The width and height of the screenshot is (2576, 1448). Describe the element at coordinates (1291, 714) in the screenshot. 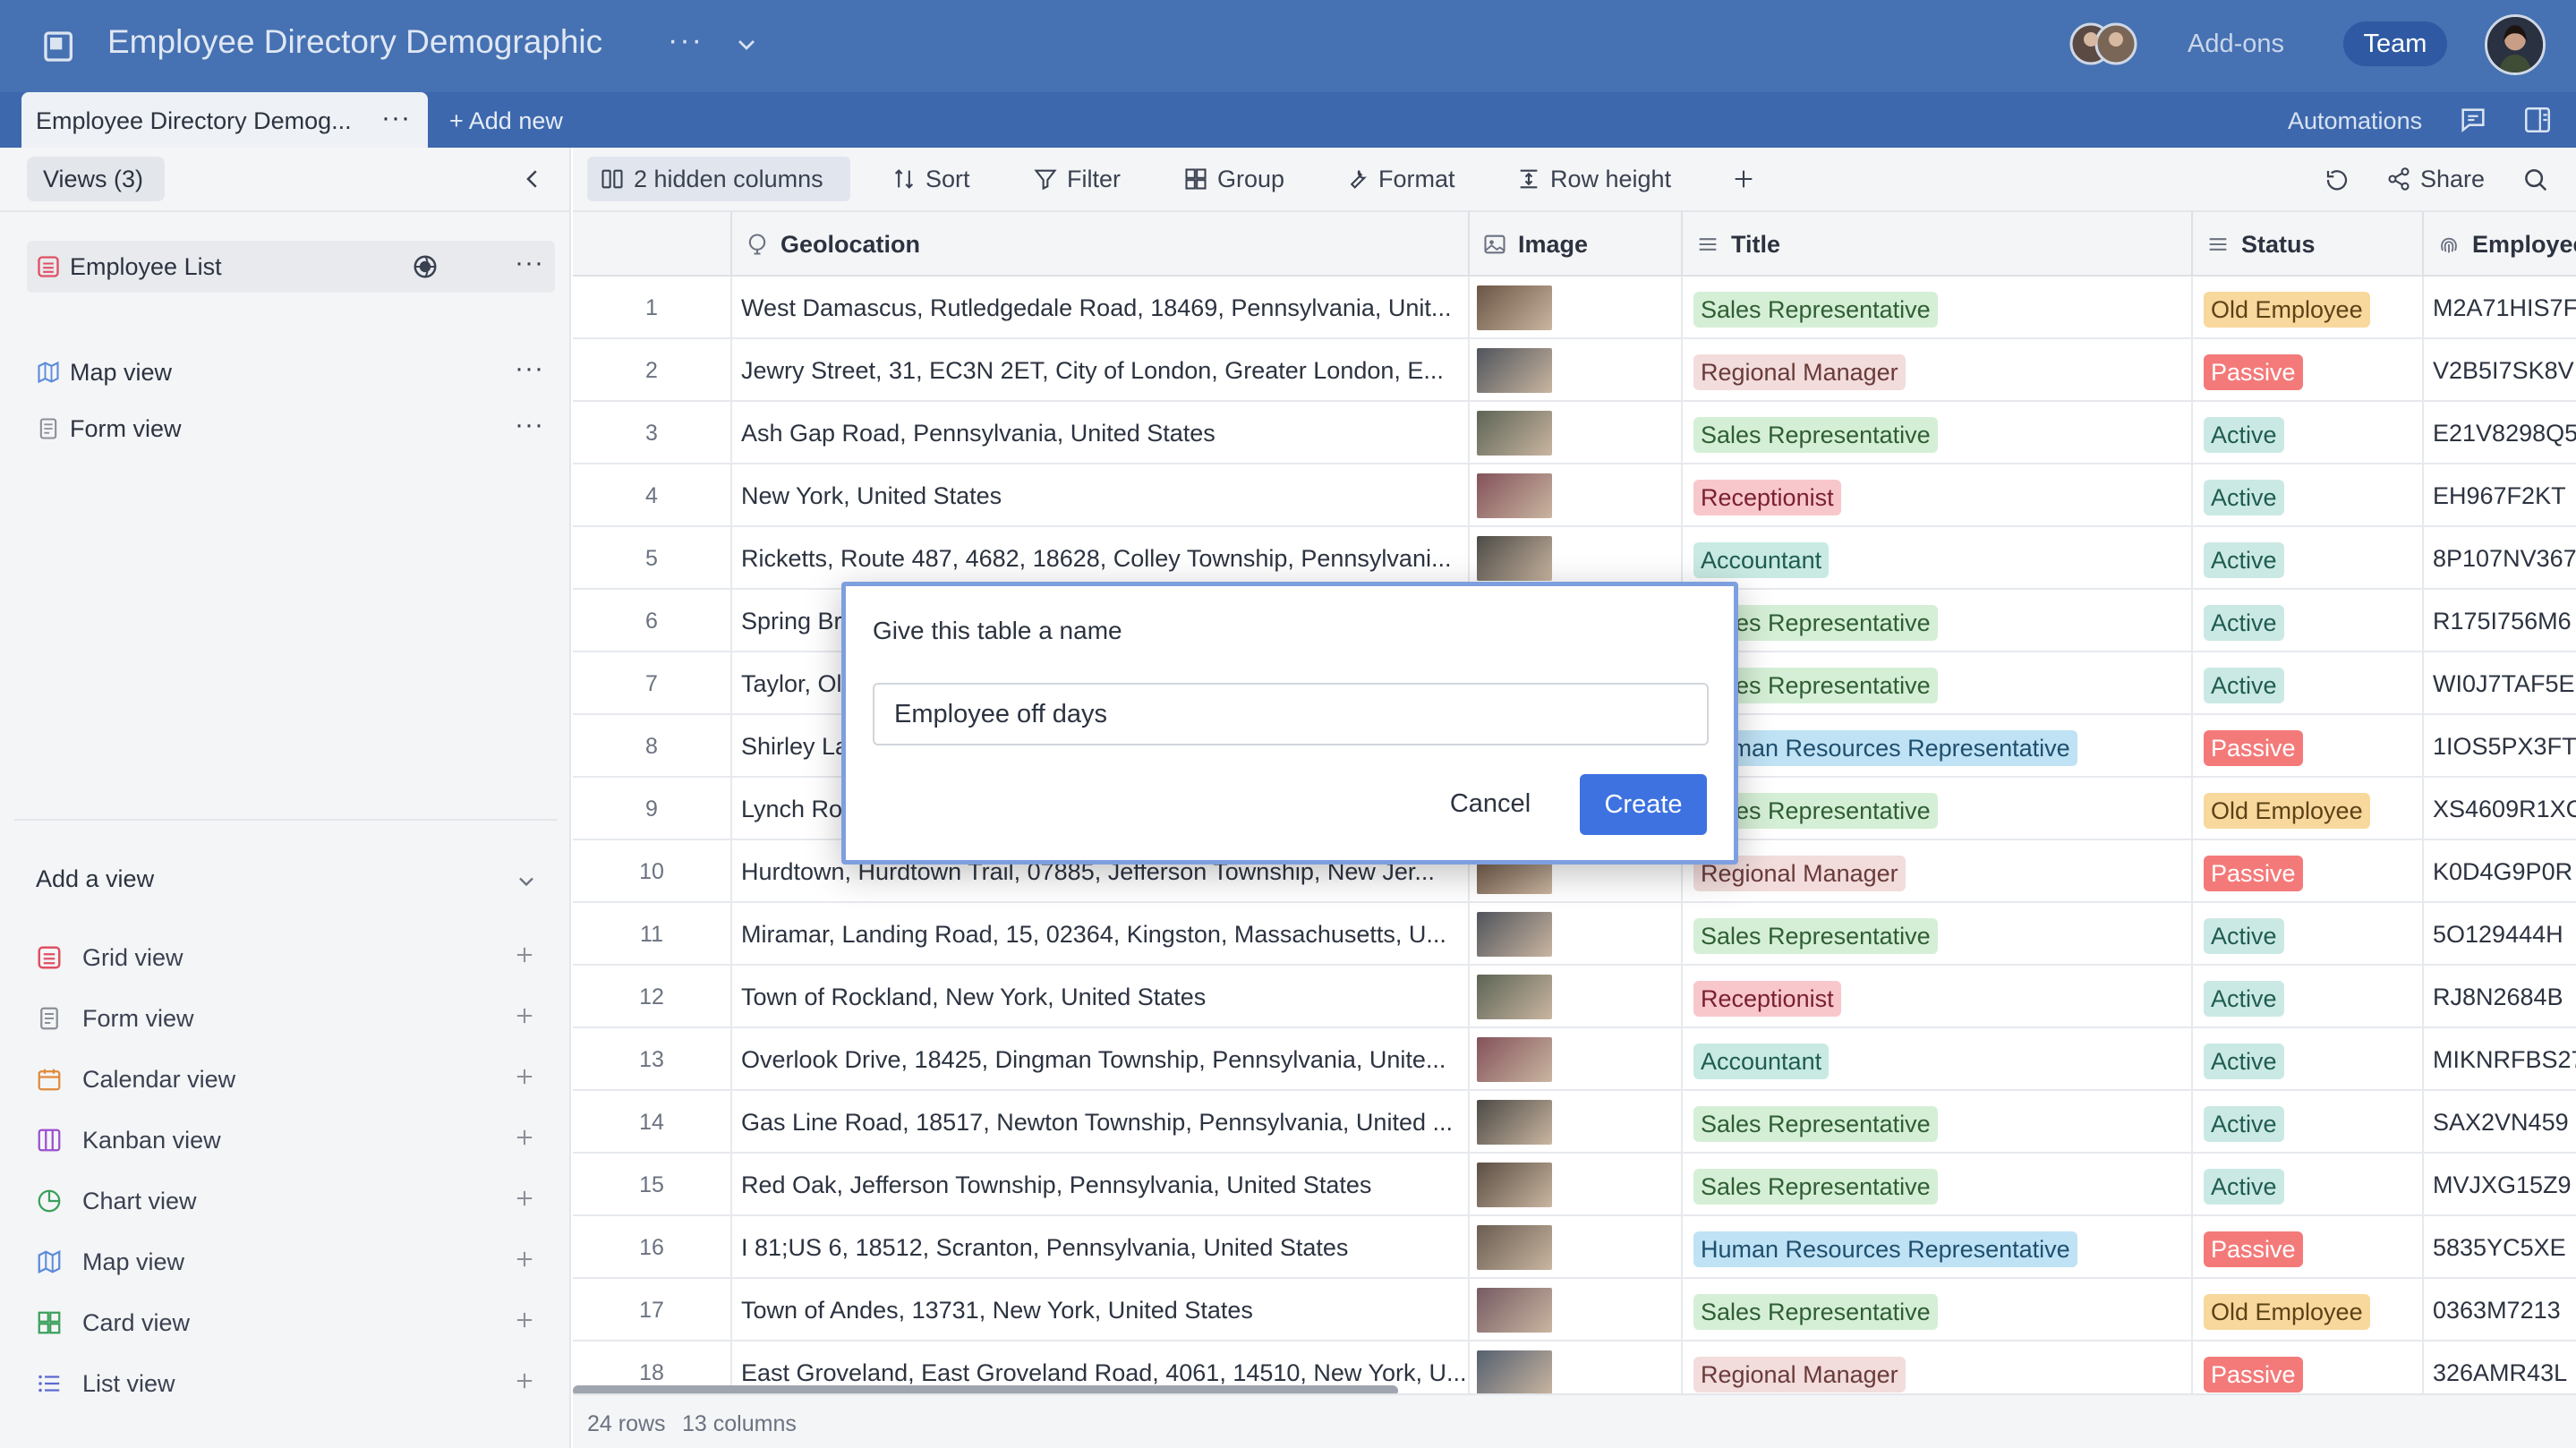

I see `table-name-input` at that location.